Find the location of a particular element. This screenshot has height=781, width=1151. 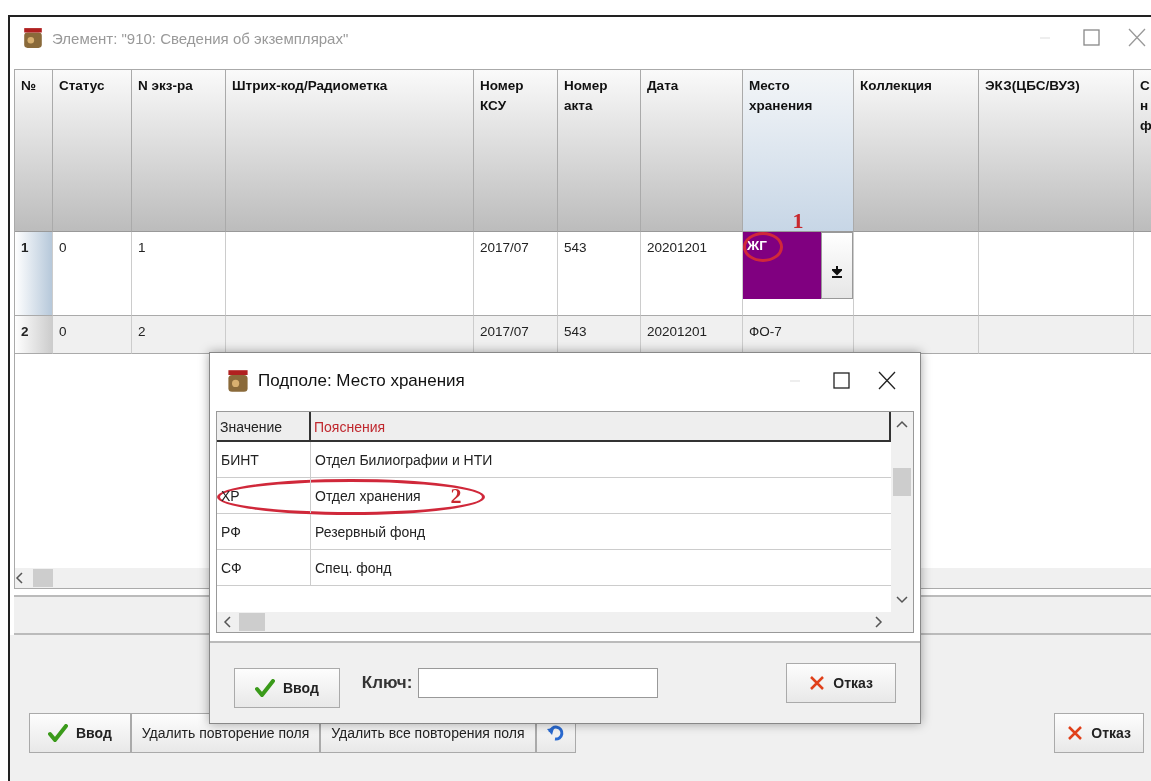

key-label: Ключ: is located at coordinates (387, 683).